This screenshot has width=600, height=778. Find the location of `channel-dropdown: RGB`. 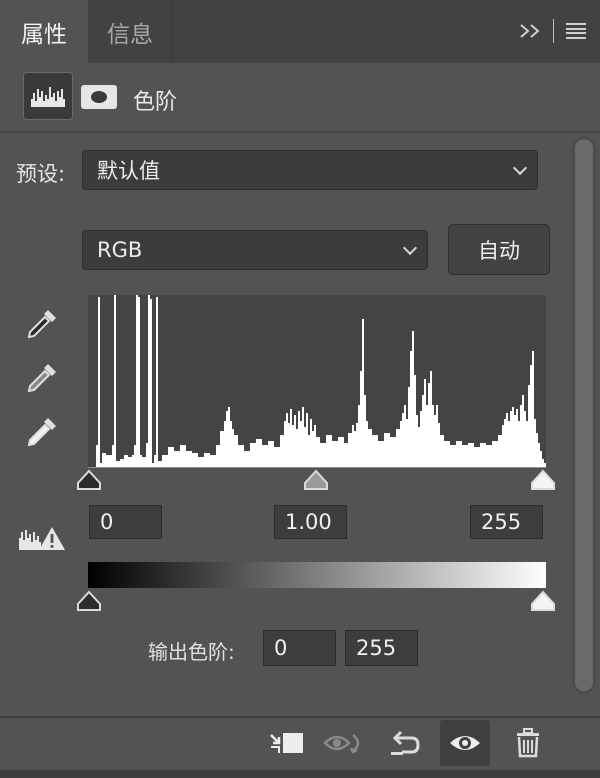

channel-dropdown: RGB is located at coordinates (255, 250).